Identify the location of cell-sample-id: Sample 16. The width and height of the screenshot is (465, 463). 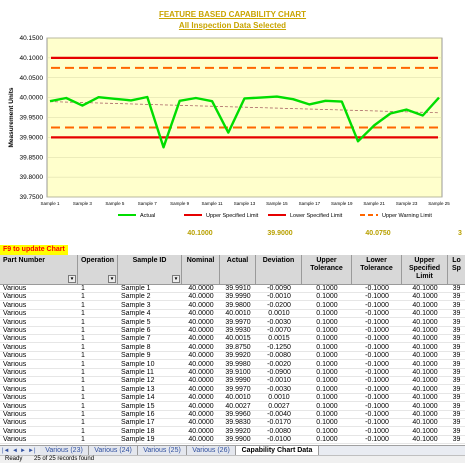
(150, 415).